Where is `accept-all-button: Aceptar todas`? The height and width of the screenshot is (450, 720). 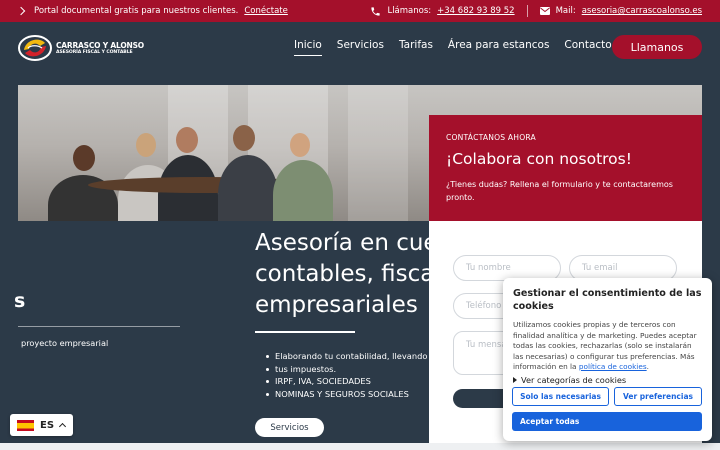
accept-all-button: Aceptar todas is located at coordinates (607, 421).